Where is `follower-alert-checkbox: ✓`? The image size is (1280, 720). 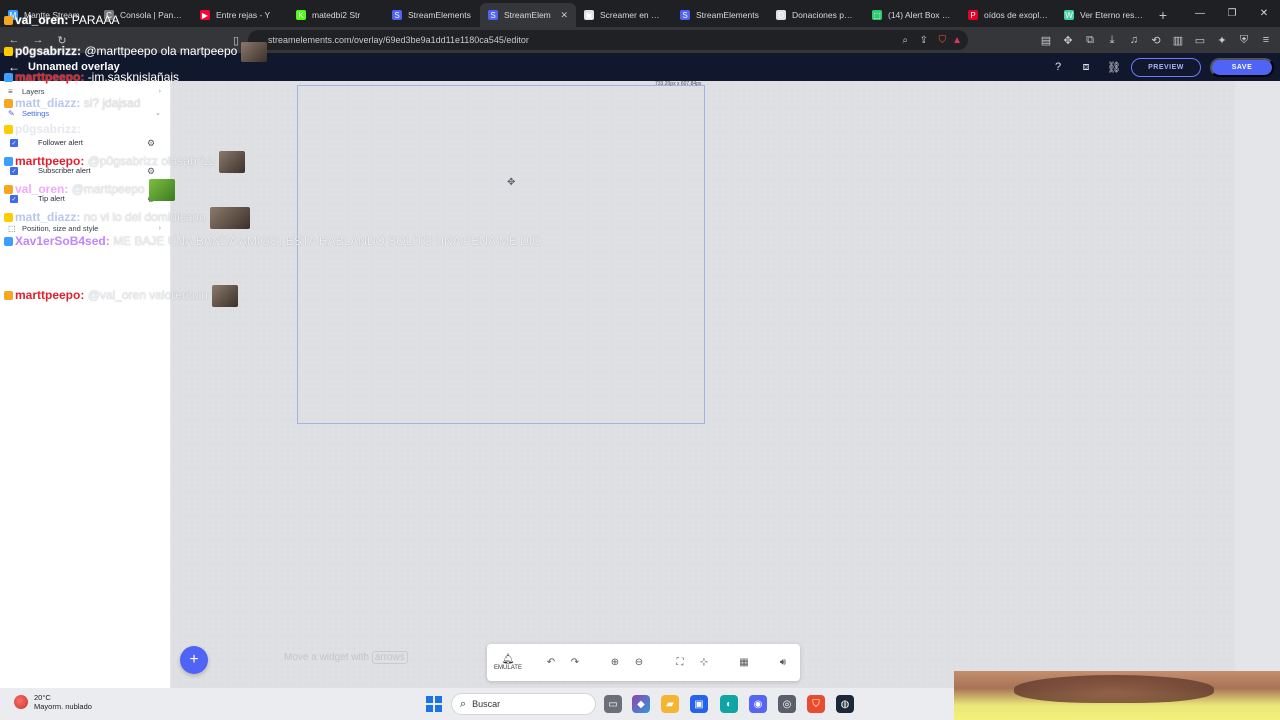 follower-alert-checkbox: ✓ is located at coordinates (14, 143).